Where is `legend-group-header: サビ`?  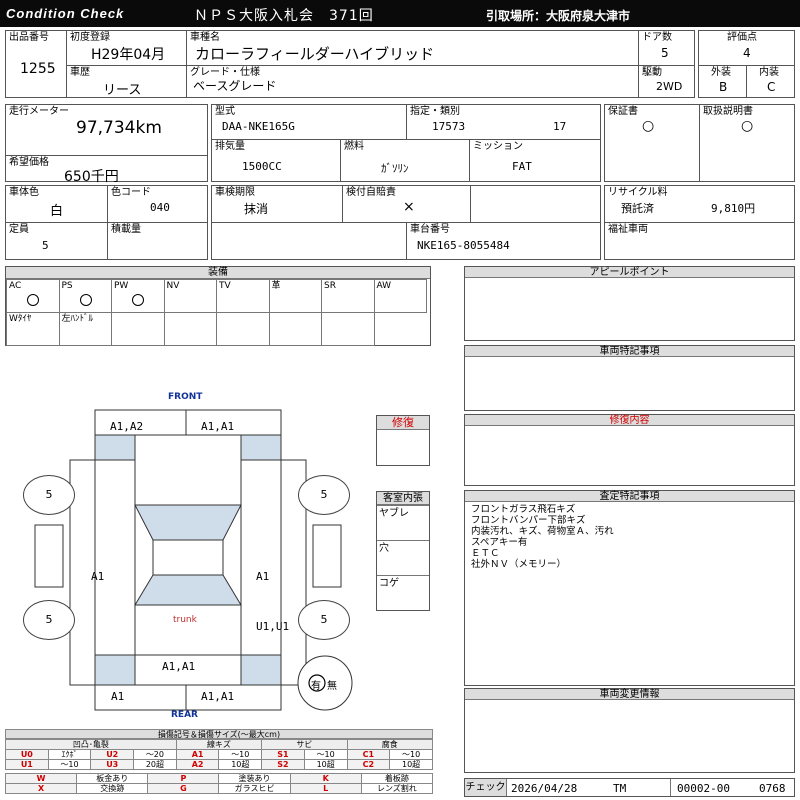 legend-group-header: サビ is located at coordinates (304, 744).